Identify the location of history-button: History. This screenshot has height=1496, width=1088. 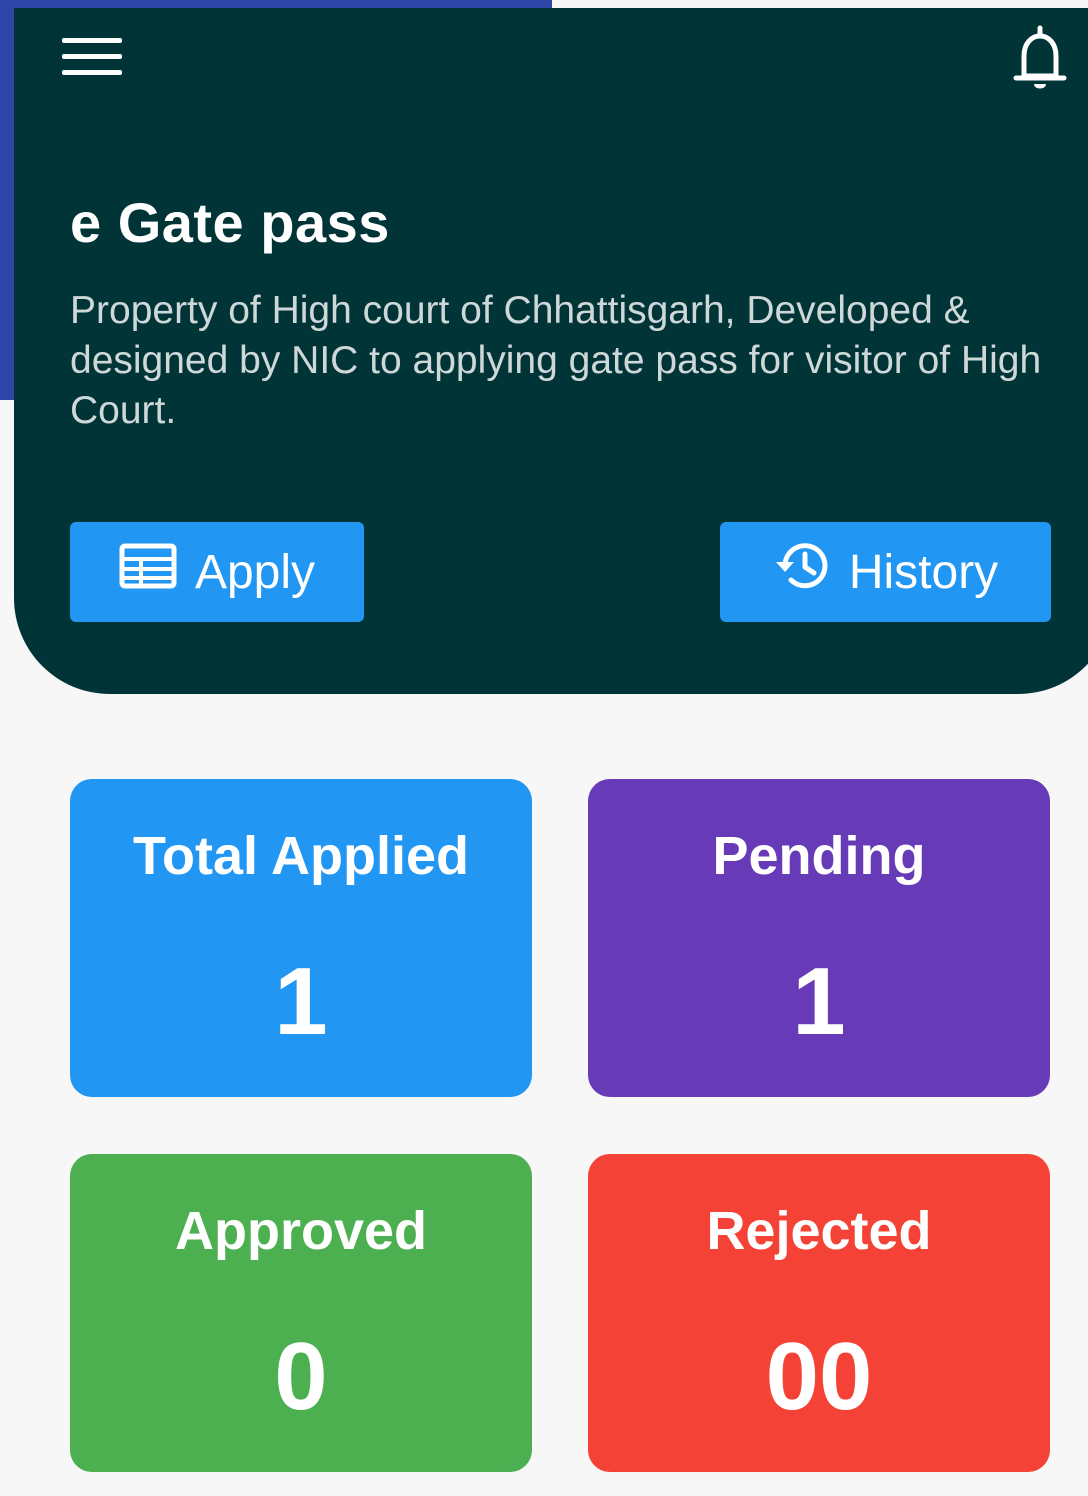
(885, 572).